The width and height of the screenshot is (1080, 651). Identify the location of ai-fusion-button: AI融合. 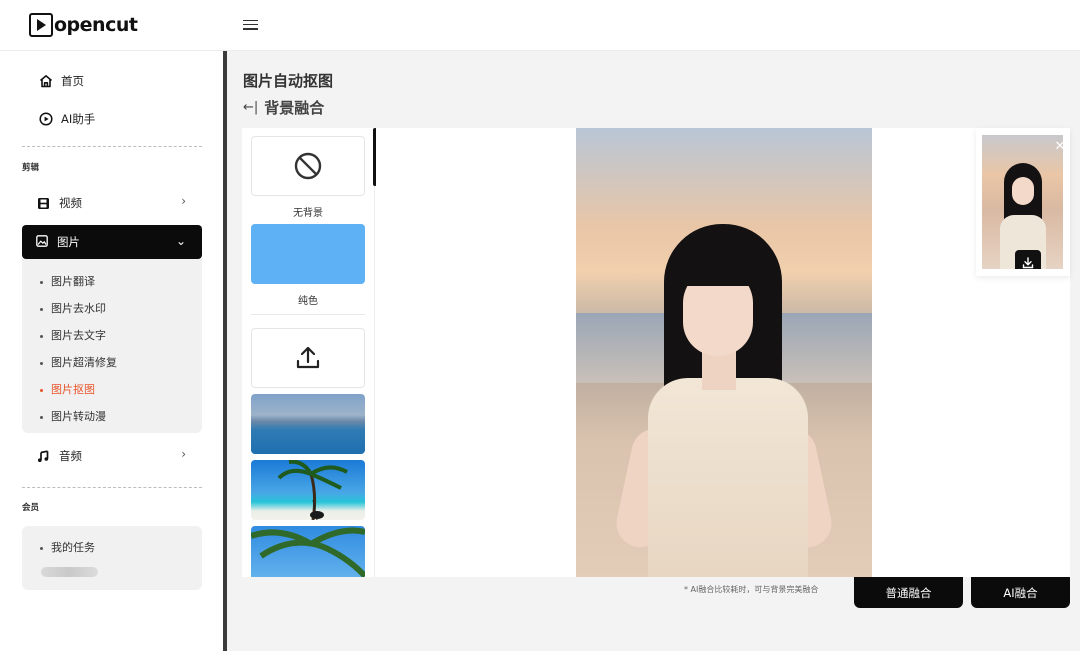
(1020, 592).